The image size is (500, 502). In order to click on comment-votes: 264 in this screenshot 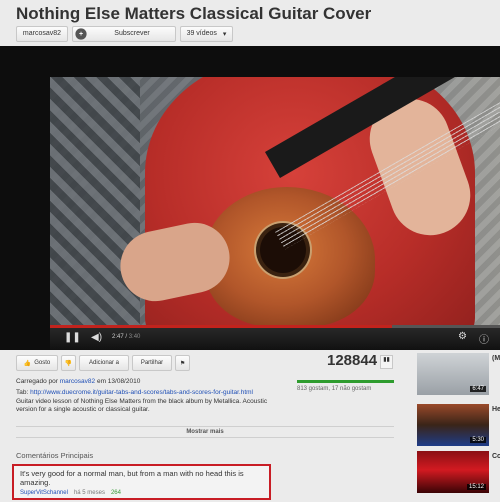, I will do `click(115, 493)`.